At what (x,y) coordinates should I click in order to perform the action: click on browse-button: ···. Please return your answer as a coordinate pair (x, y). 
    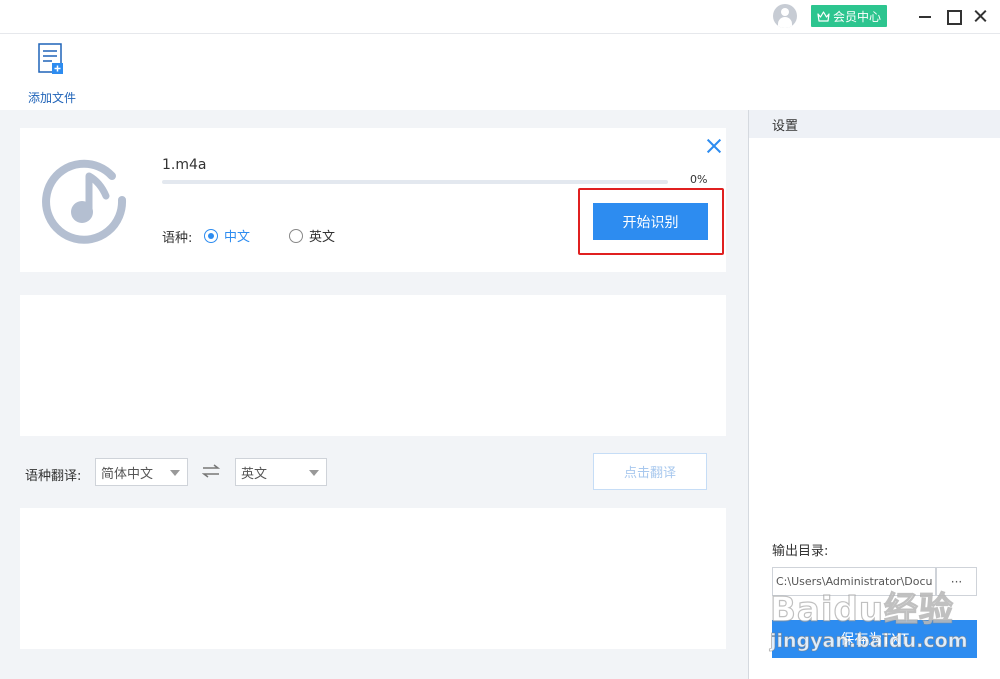
    Looking at the image, I should click on (956, 581).